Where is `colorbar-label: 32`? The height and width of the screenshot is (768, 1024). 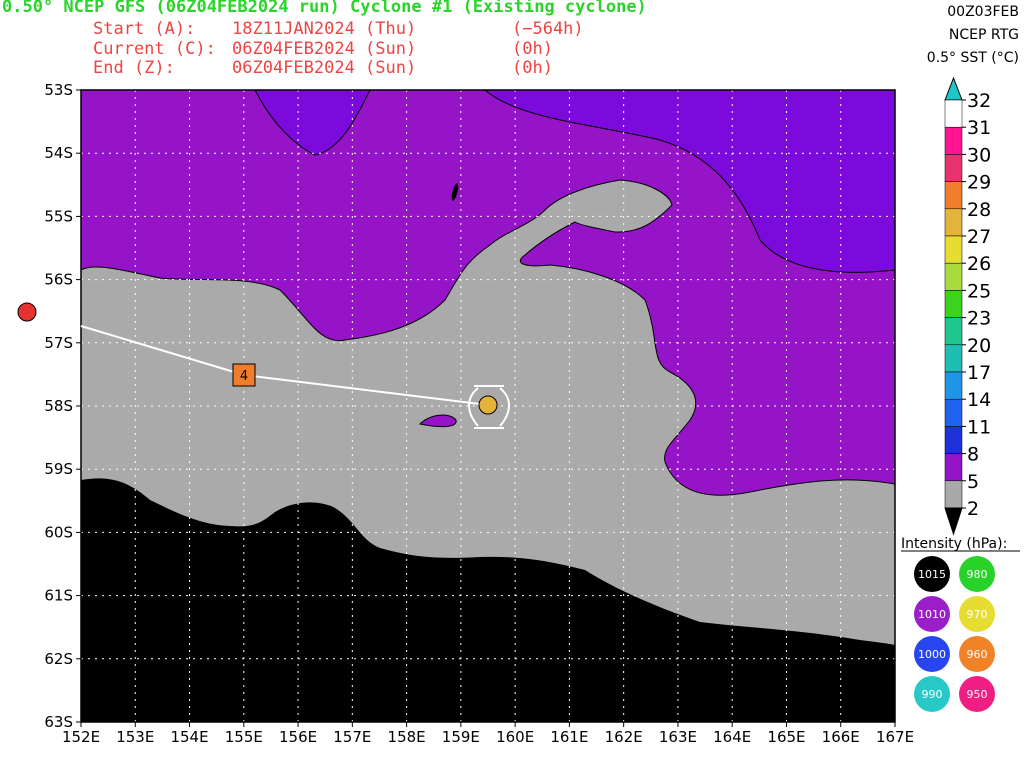 colorbar-label: 32 is located at coordinates (979, 101).